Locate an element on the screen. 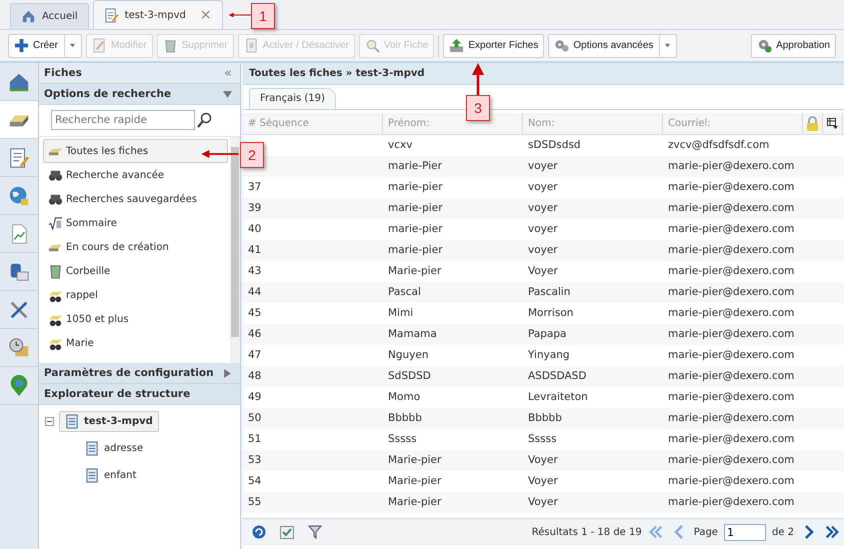 This screenshot has height=549, width=844. toolbar-button: Options avancées is located at coordinates (613, 46).